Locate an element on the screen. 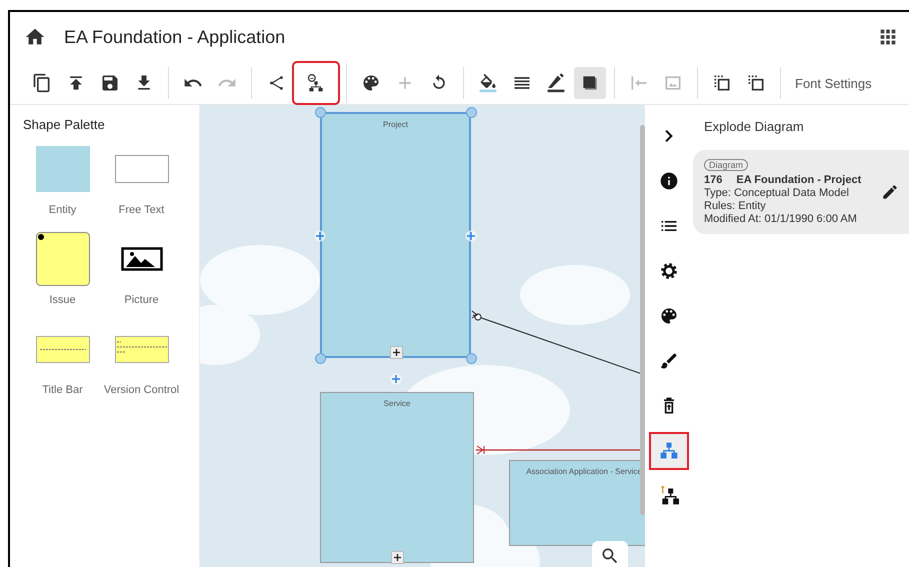  palette-item: Version Control is located at coordinates (141, 360).